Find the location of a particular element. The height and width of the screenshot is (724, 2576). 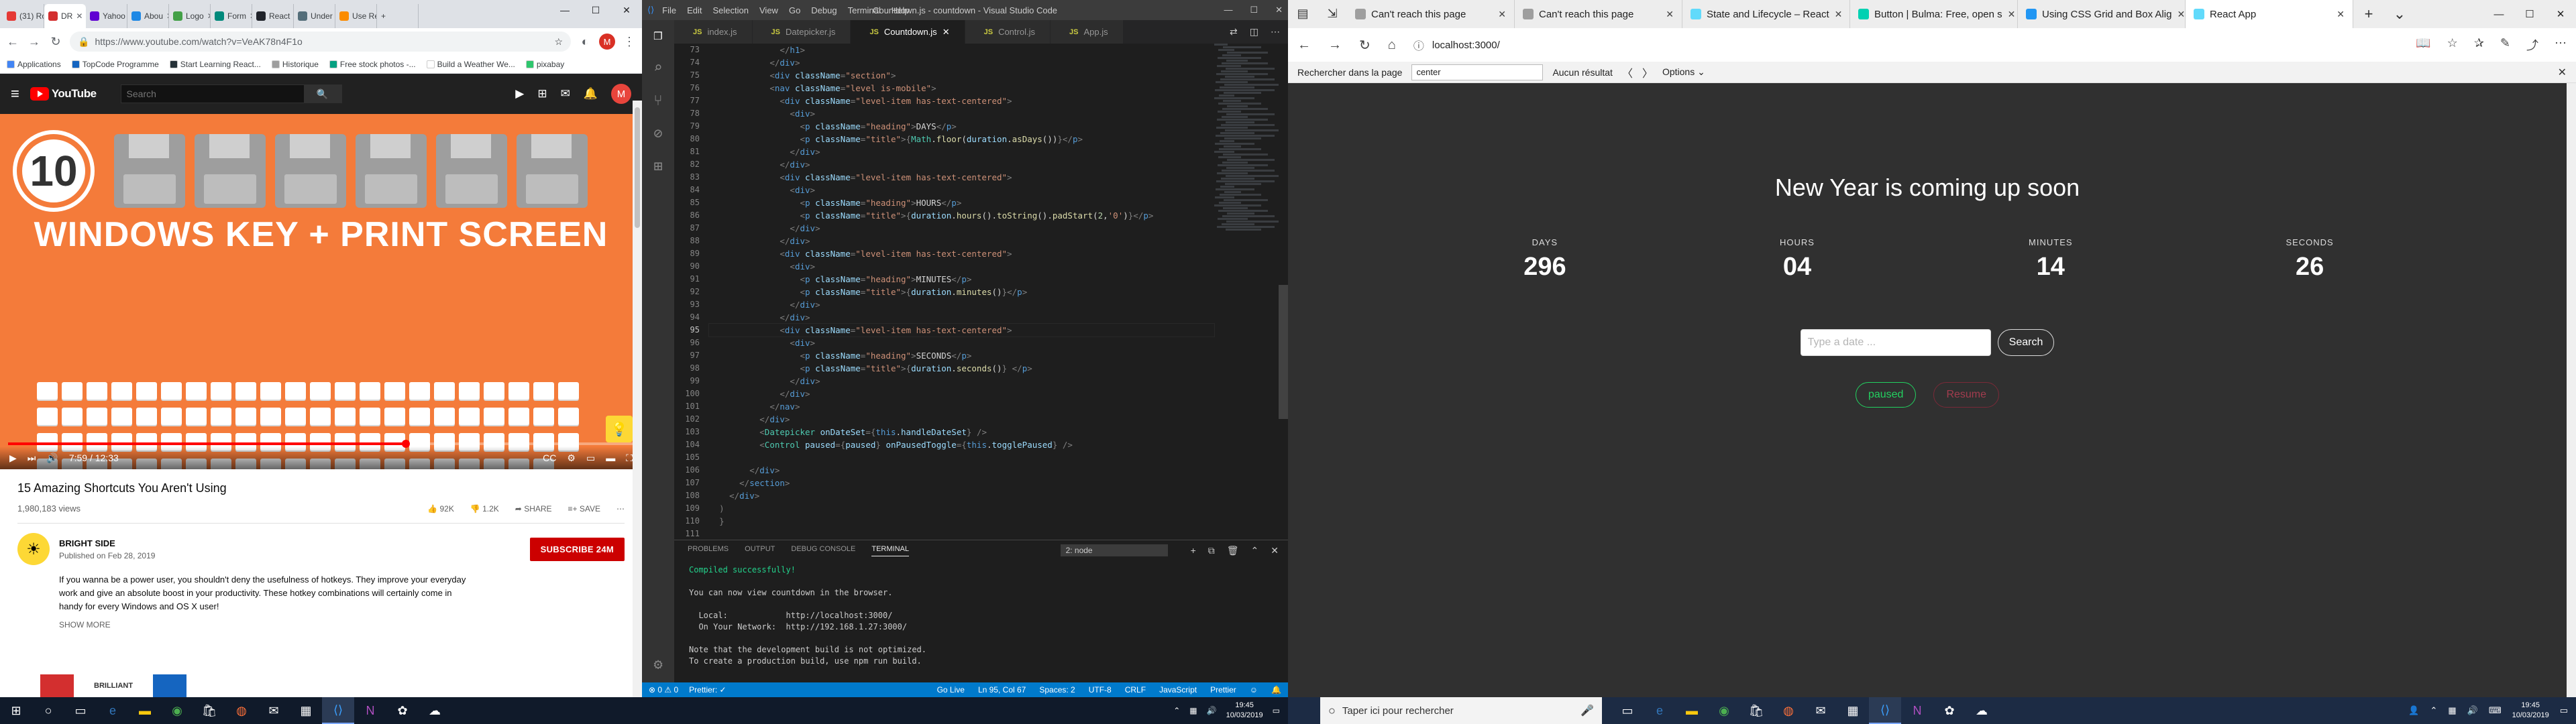

edge-tab: Can't reach this page ✕ is located at coordinates (1598, 14).